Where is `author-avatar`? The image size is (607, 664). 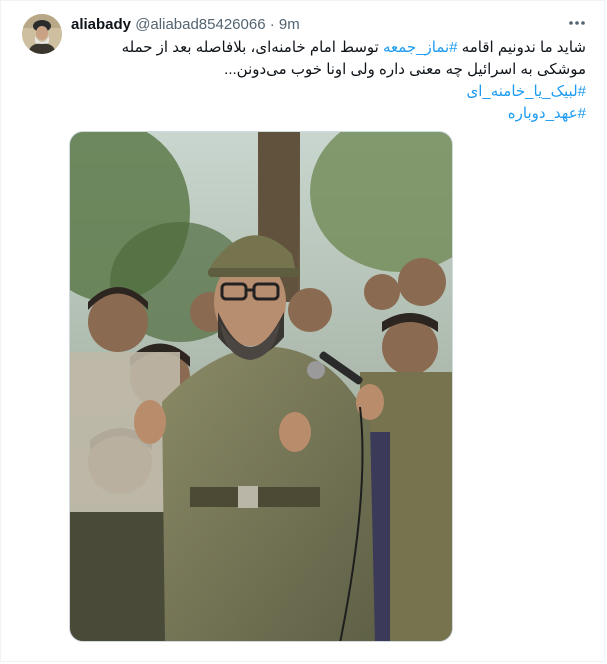 author-avatar is located at coordinates (42, 34).